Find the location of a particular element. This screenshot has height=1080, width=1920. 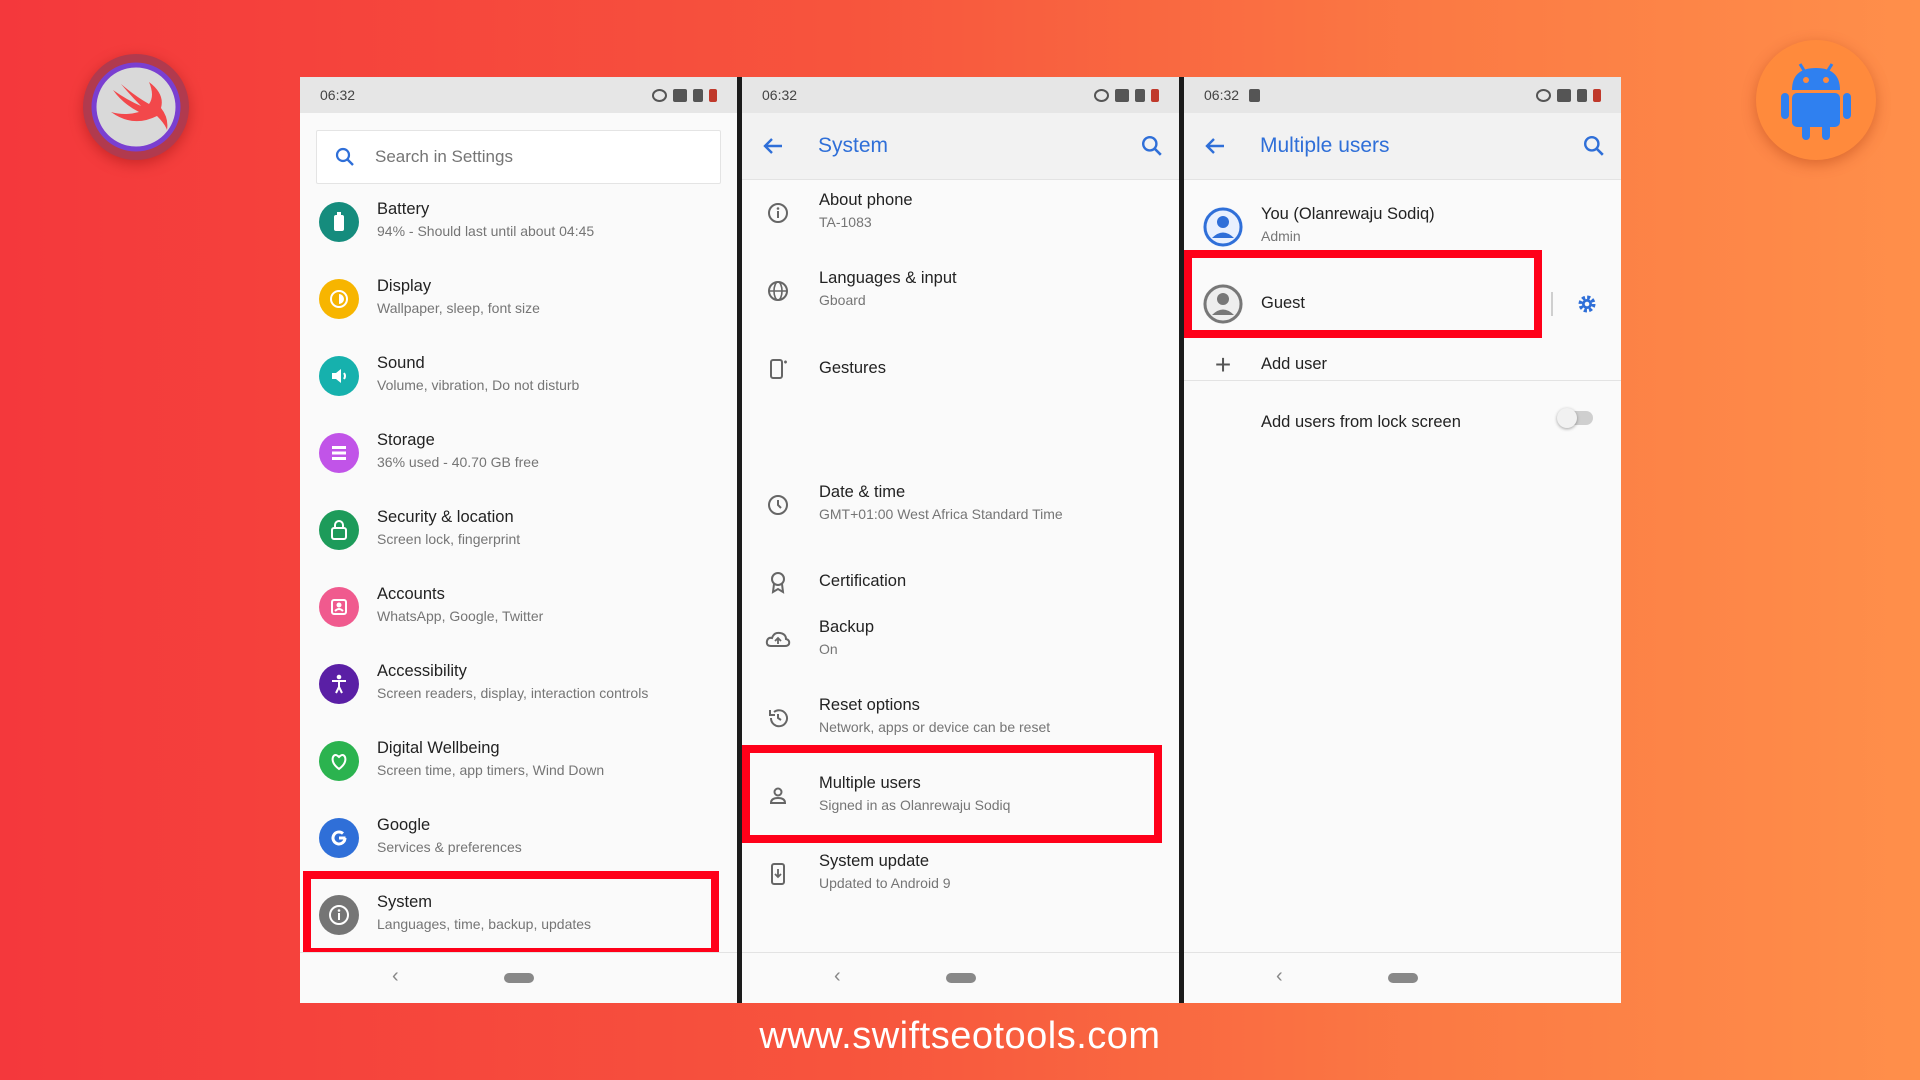

add-users-lock-screen-setting: Add users from lock screen is located at coordinates (1402, 423).